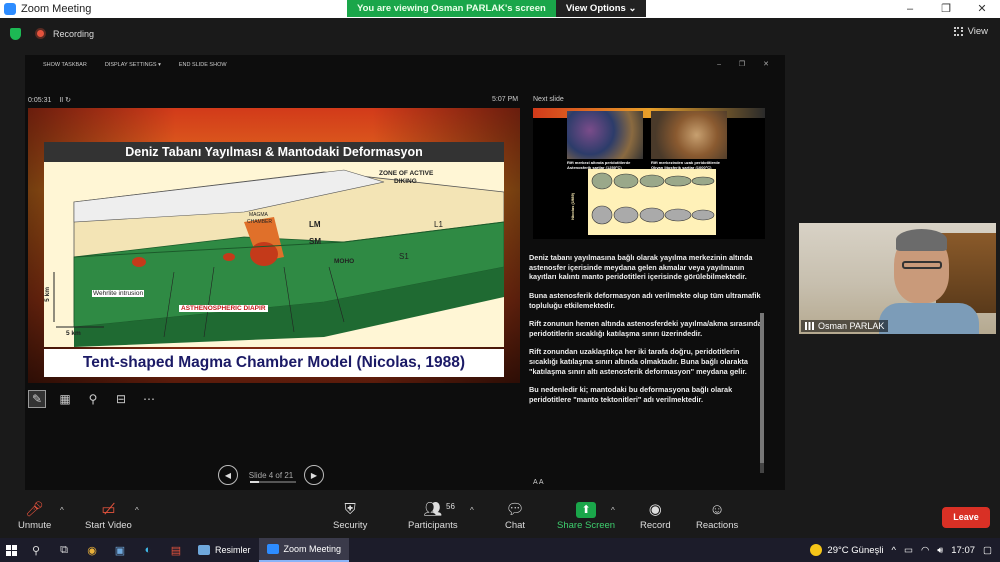 This screenshot has width=1000, height=562. I want to click on chat-button: 💬︎ Chat, so click(515, 515).